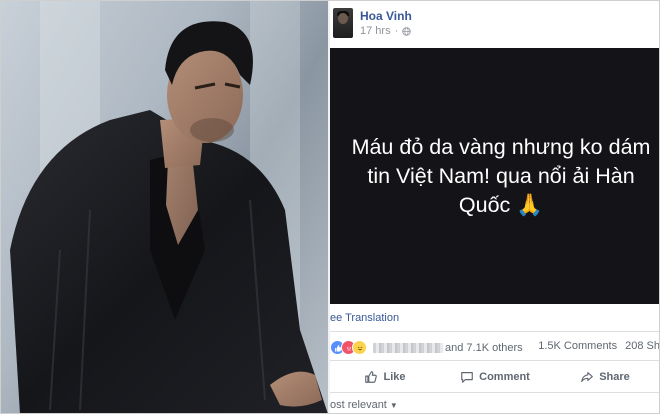 The height and width of the screenshot is (414, 660). I want to click on caret-down-icon: ▼, so click(393, 405).